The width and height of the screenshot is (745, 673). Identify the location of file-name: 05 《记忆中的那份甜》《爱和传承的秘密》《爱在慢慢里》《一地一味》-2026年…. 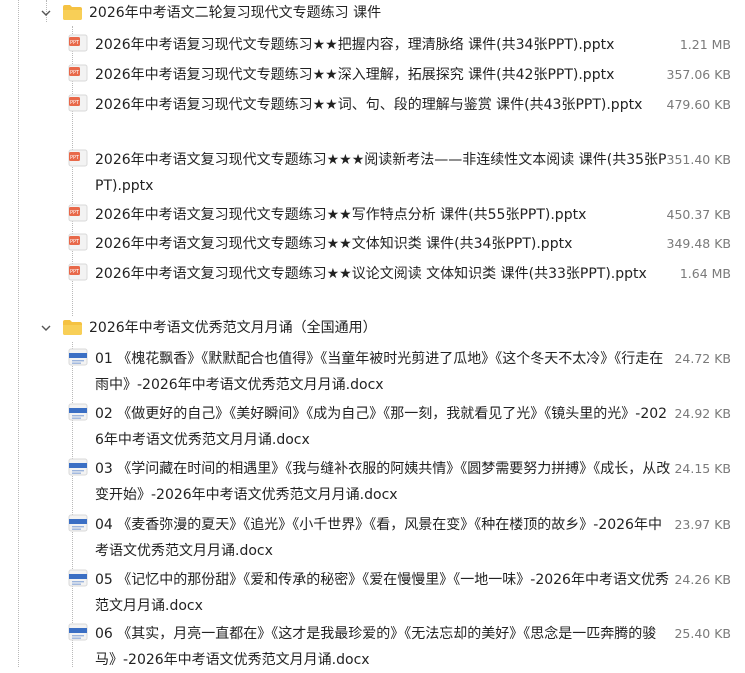
(382, 593).